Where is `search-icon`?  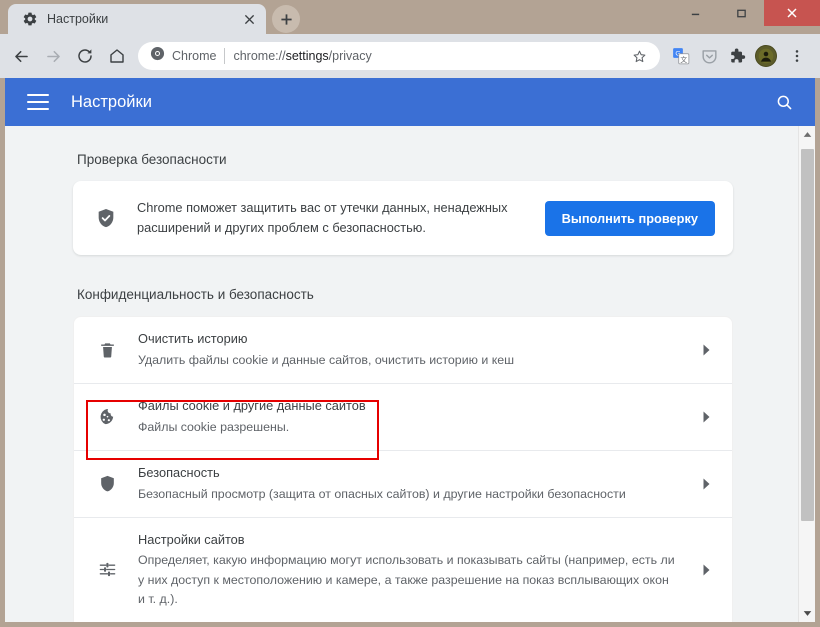 search-icon is located at coordinates (784, 102).